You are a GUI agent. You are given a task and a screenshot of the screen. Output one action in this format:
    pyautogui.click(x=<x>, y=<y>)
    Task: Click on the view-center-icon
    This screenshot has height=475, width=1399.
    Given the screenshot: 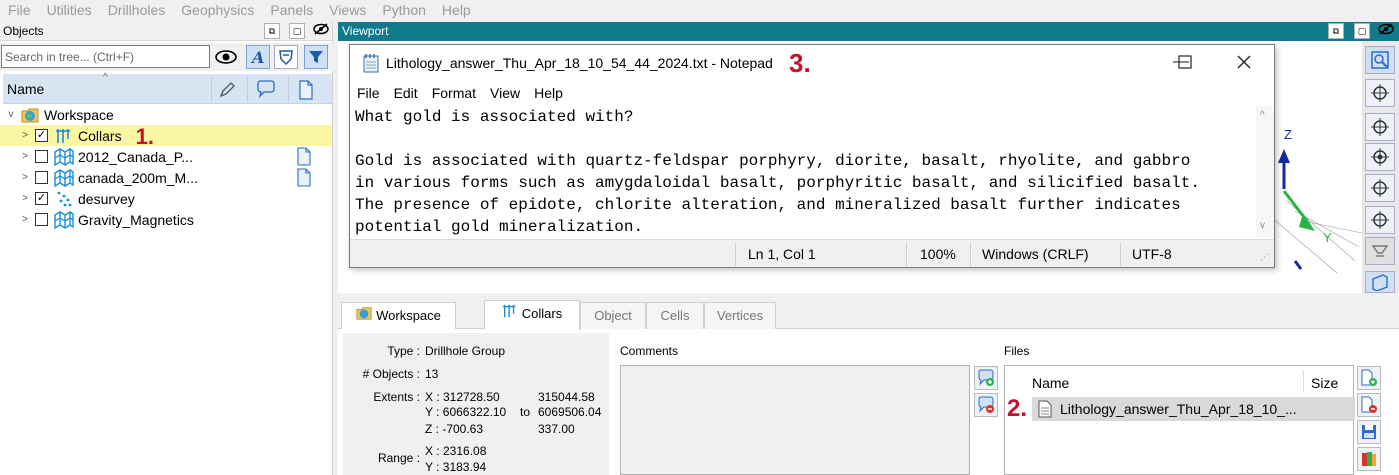 What is the action you would take?
    pyautogui.click(x=1380, y=157)
    